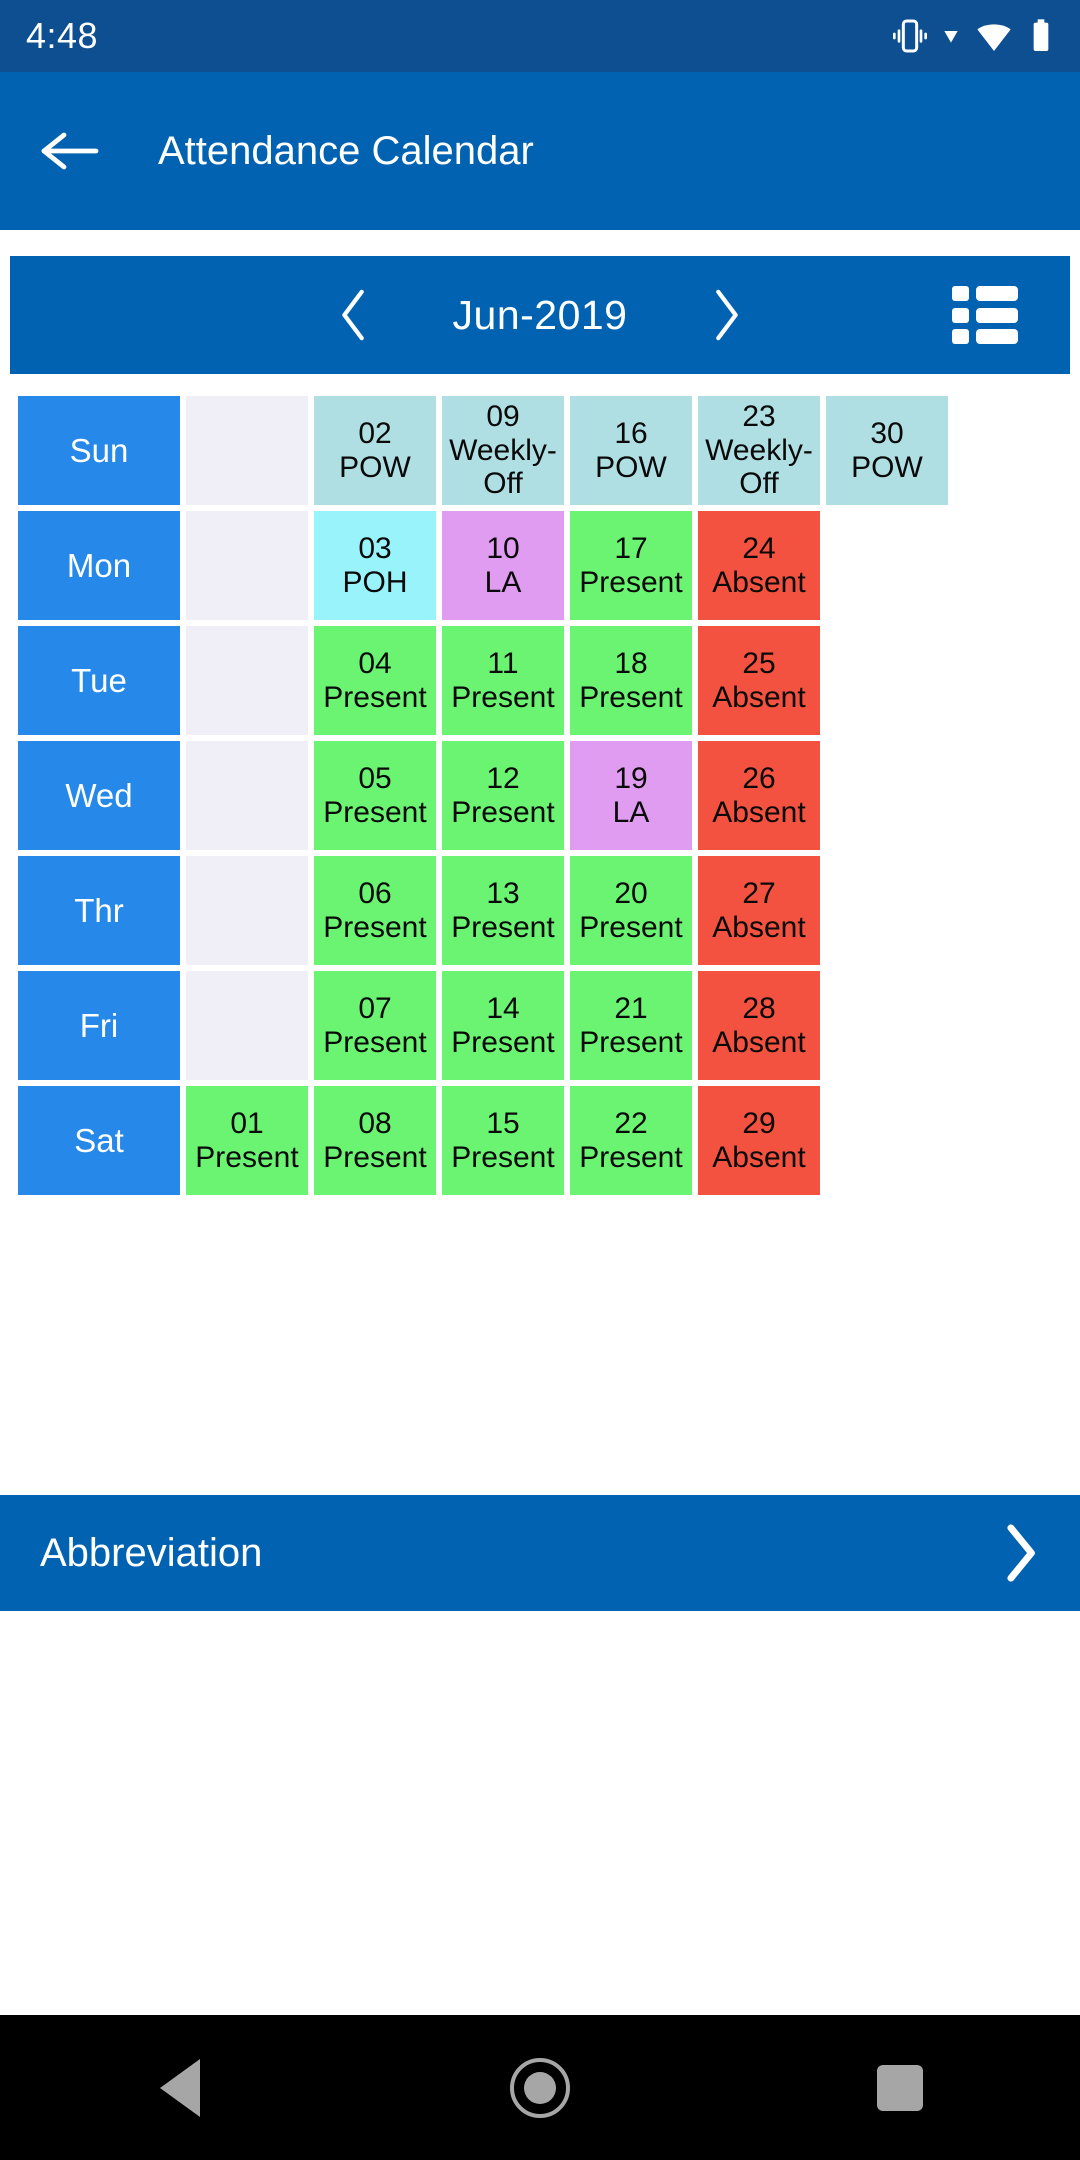 This screenshot has height=2160, width=1080. I want to click on calendar-day-cell: 05 Present, so click(375, 795).